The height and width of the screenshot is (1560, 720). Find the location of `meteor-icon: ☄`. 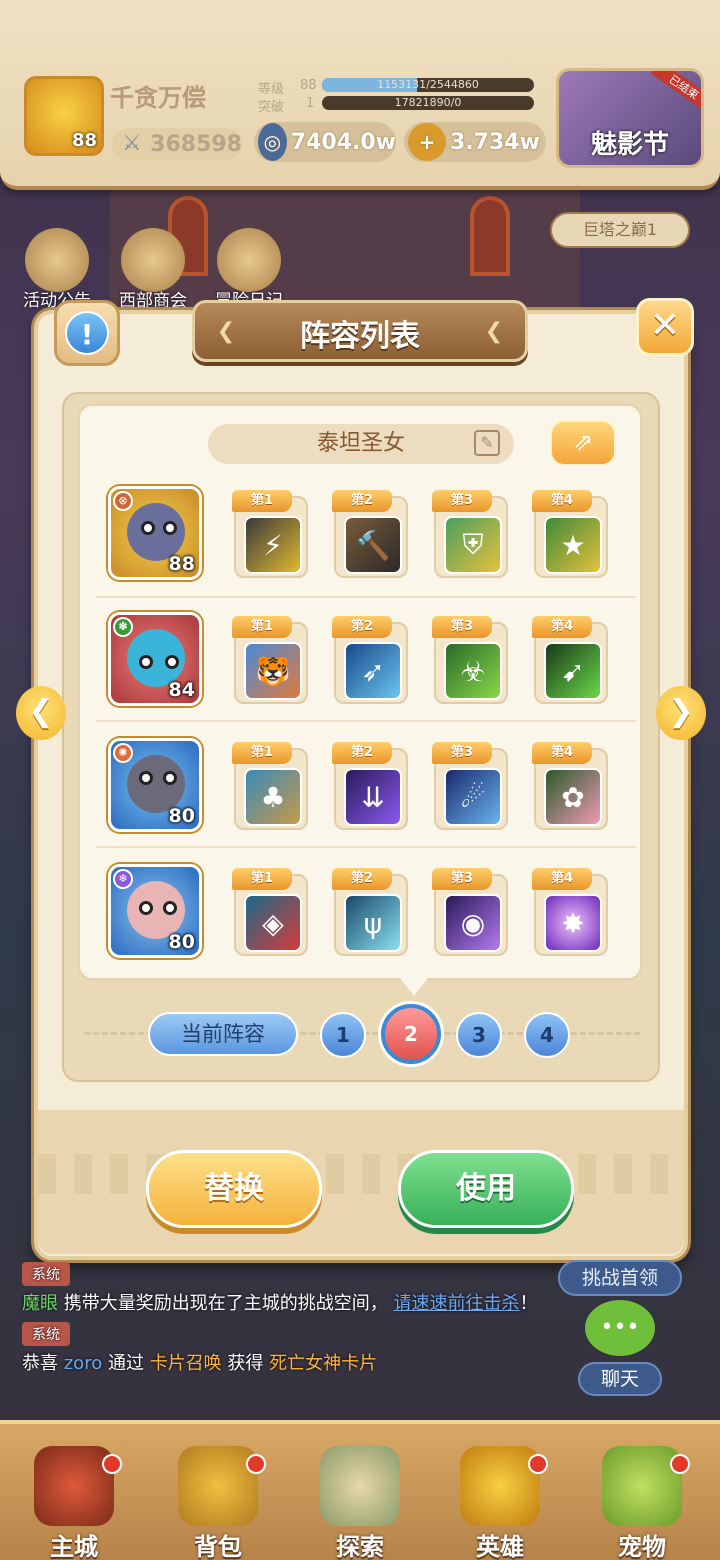

meteor-icon: ☄ is located at coordinates (473, 797).